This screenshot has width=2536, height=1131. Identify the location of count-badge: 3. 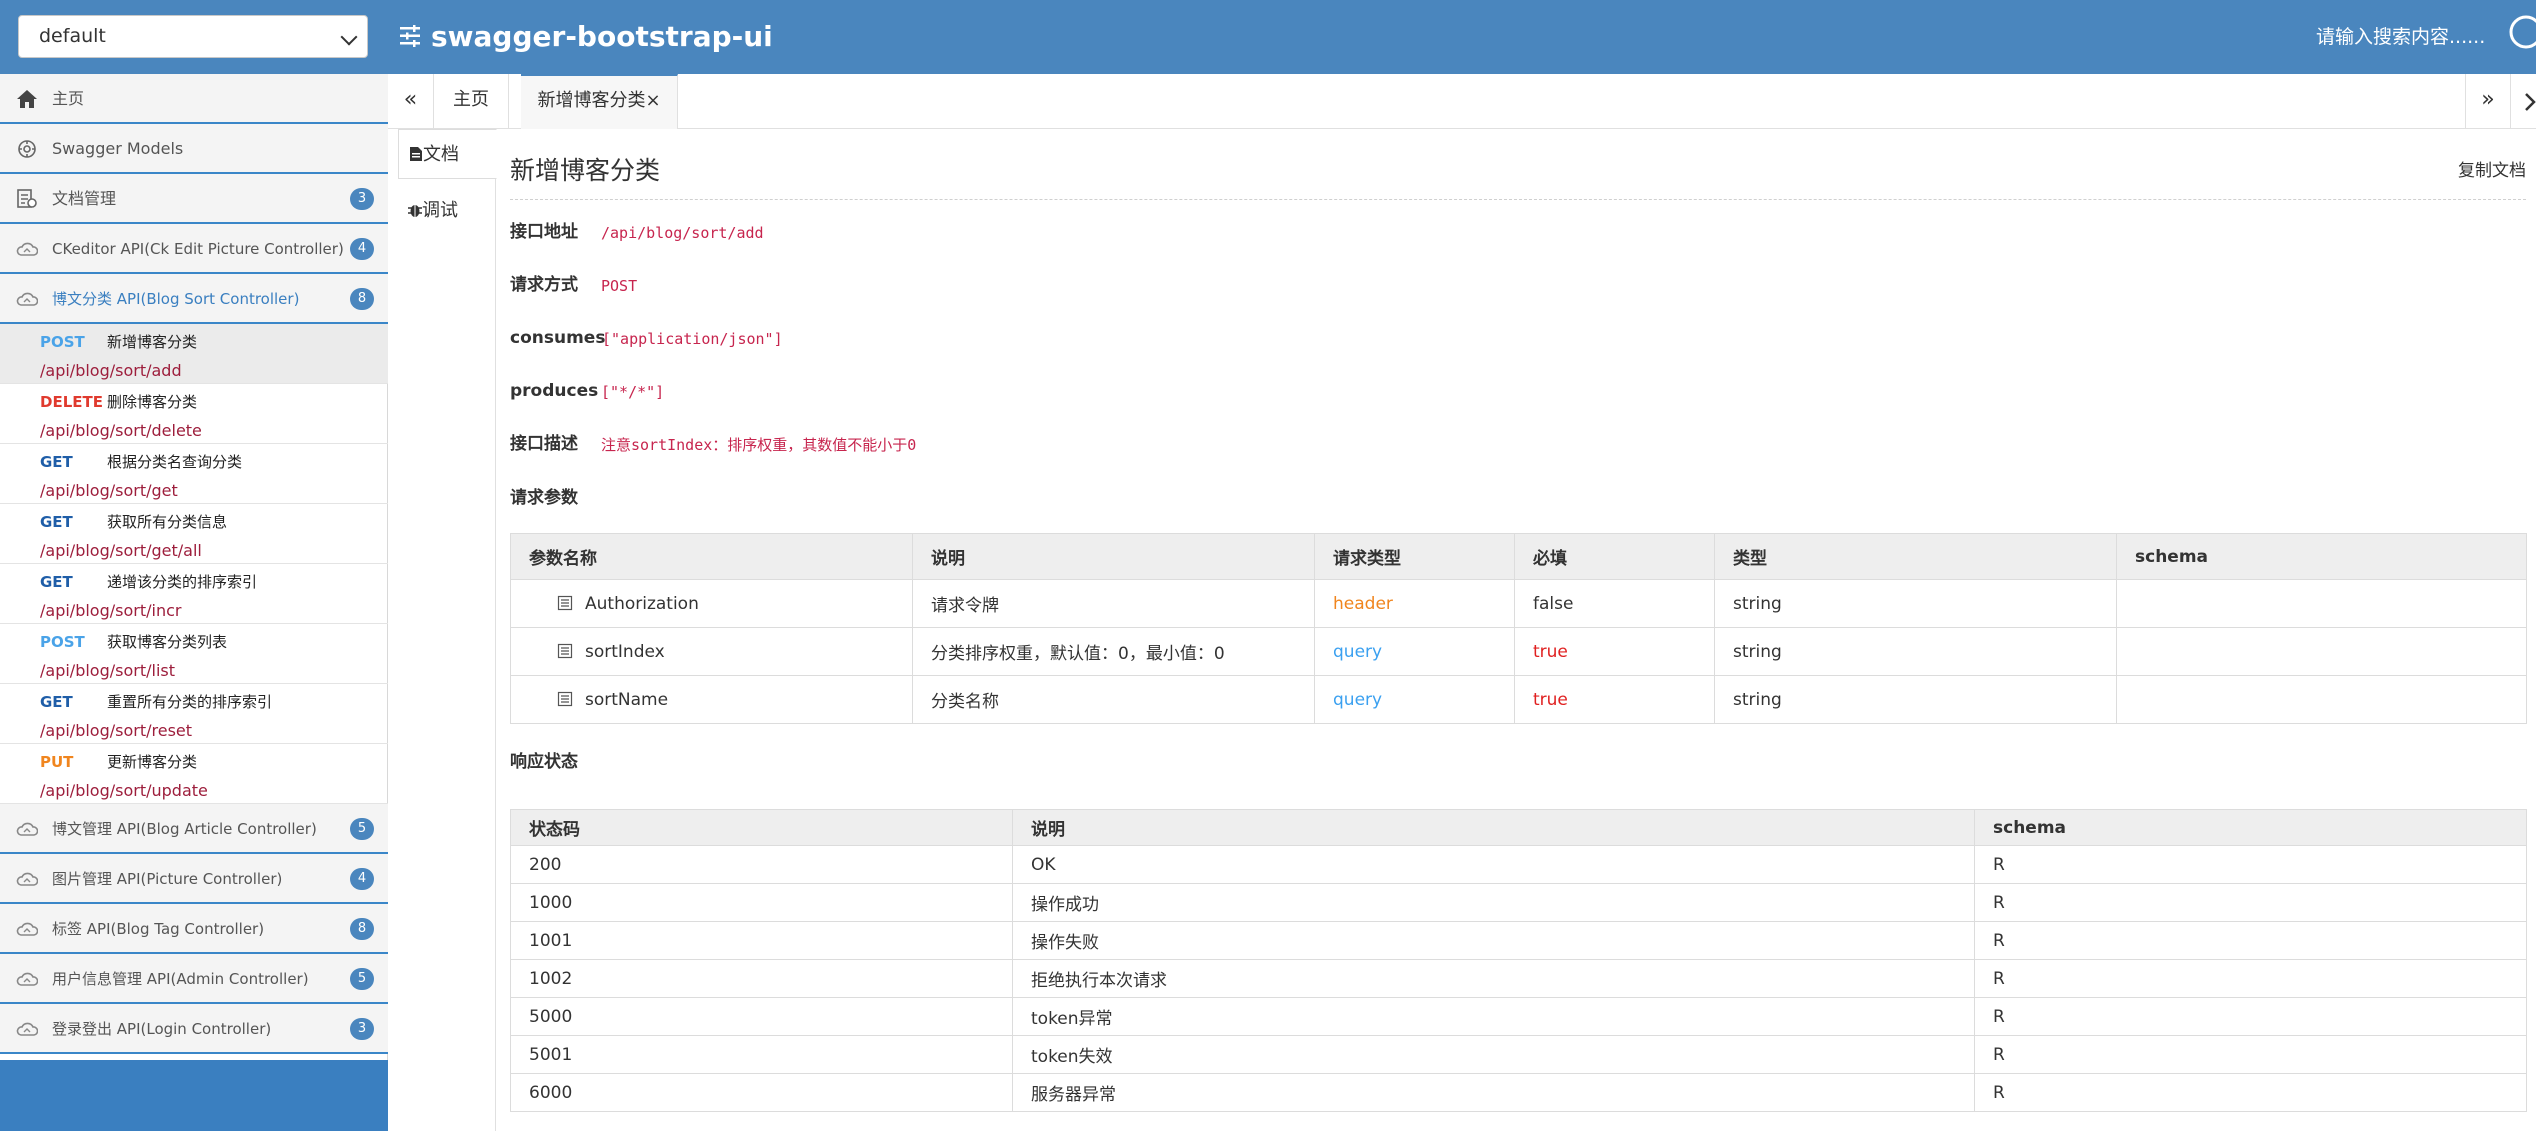
(362, 199).